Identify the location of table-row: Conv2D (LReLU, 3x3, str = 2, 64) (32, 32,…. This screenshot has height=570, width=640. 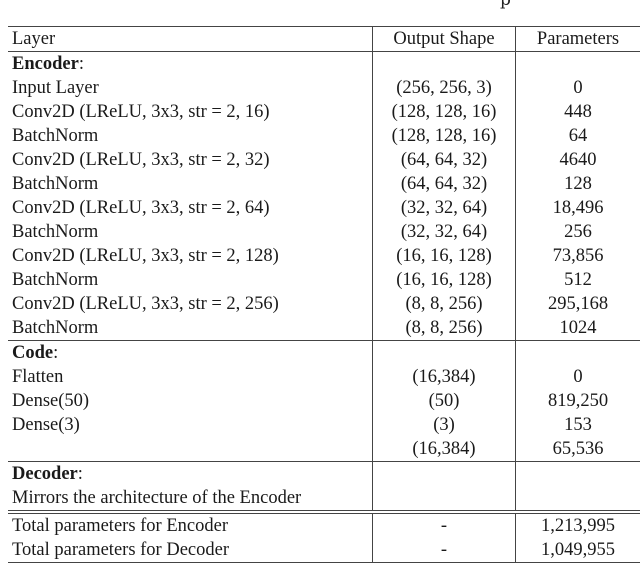
(324, 208).